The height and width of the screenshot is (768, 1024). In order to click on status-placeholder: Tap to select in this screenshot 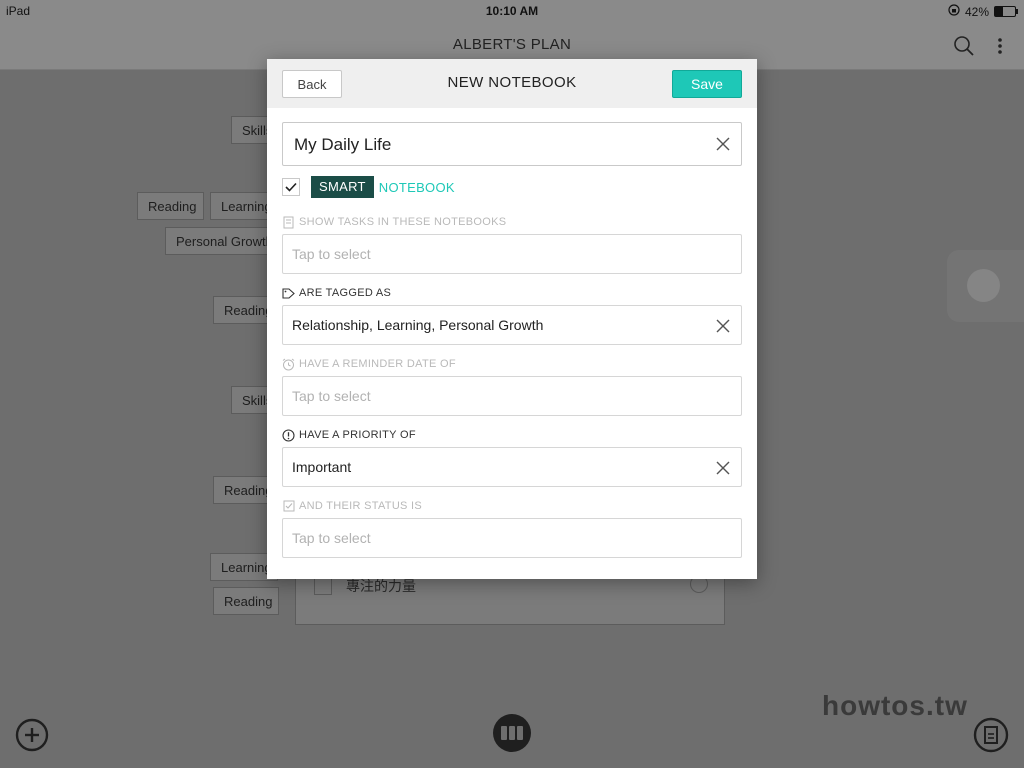, I will do `click(331, 538)`.